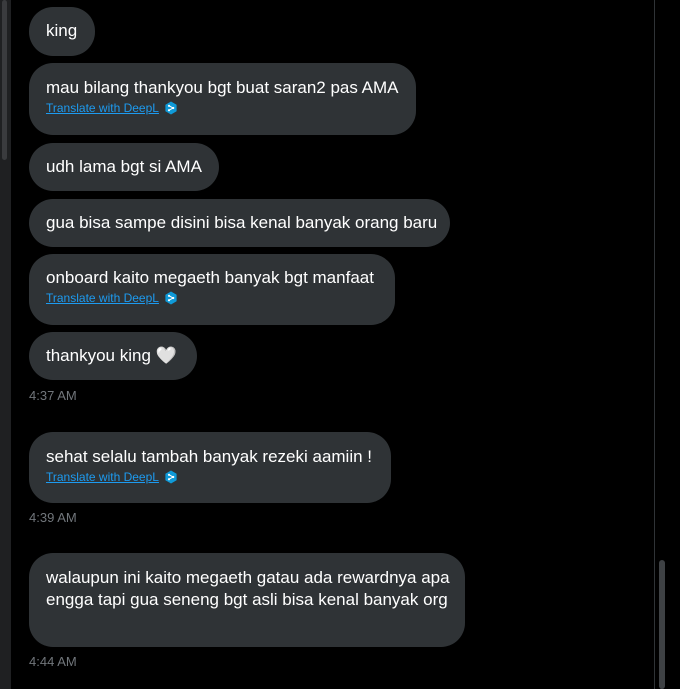 This screenshot has width=680, height=689. I want to click on message-text: onboard kaito megaeth banyak bgt manfaat, so click(210, 277).